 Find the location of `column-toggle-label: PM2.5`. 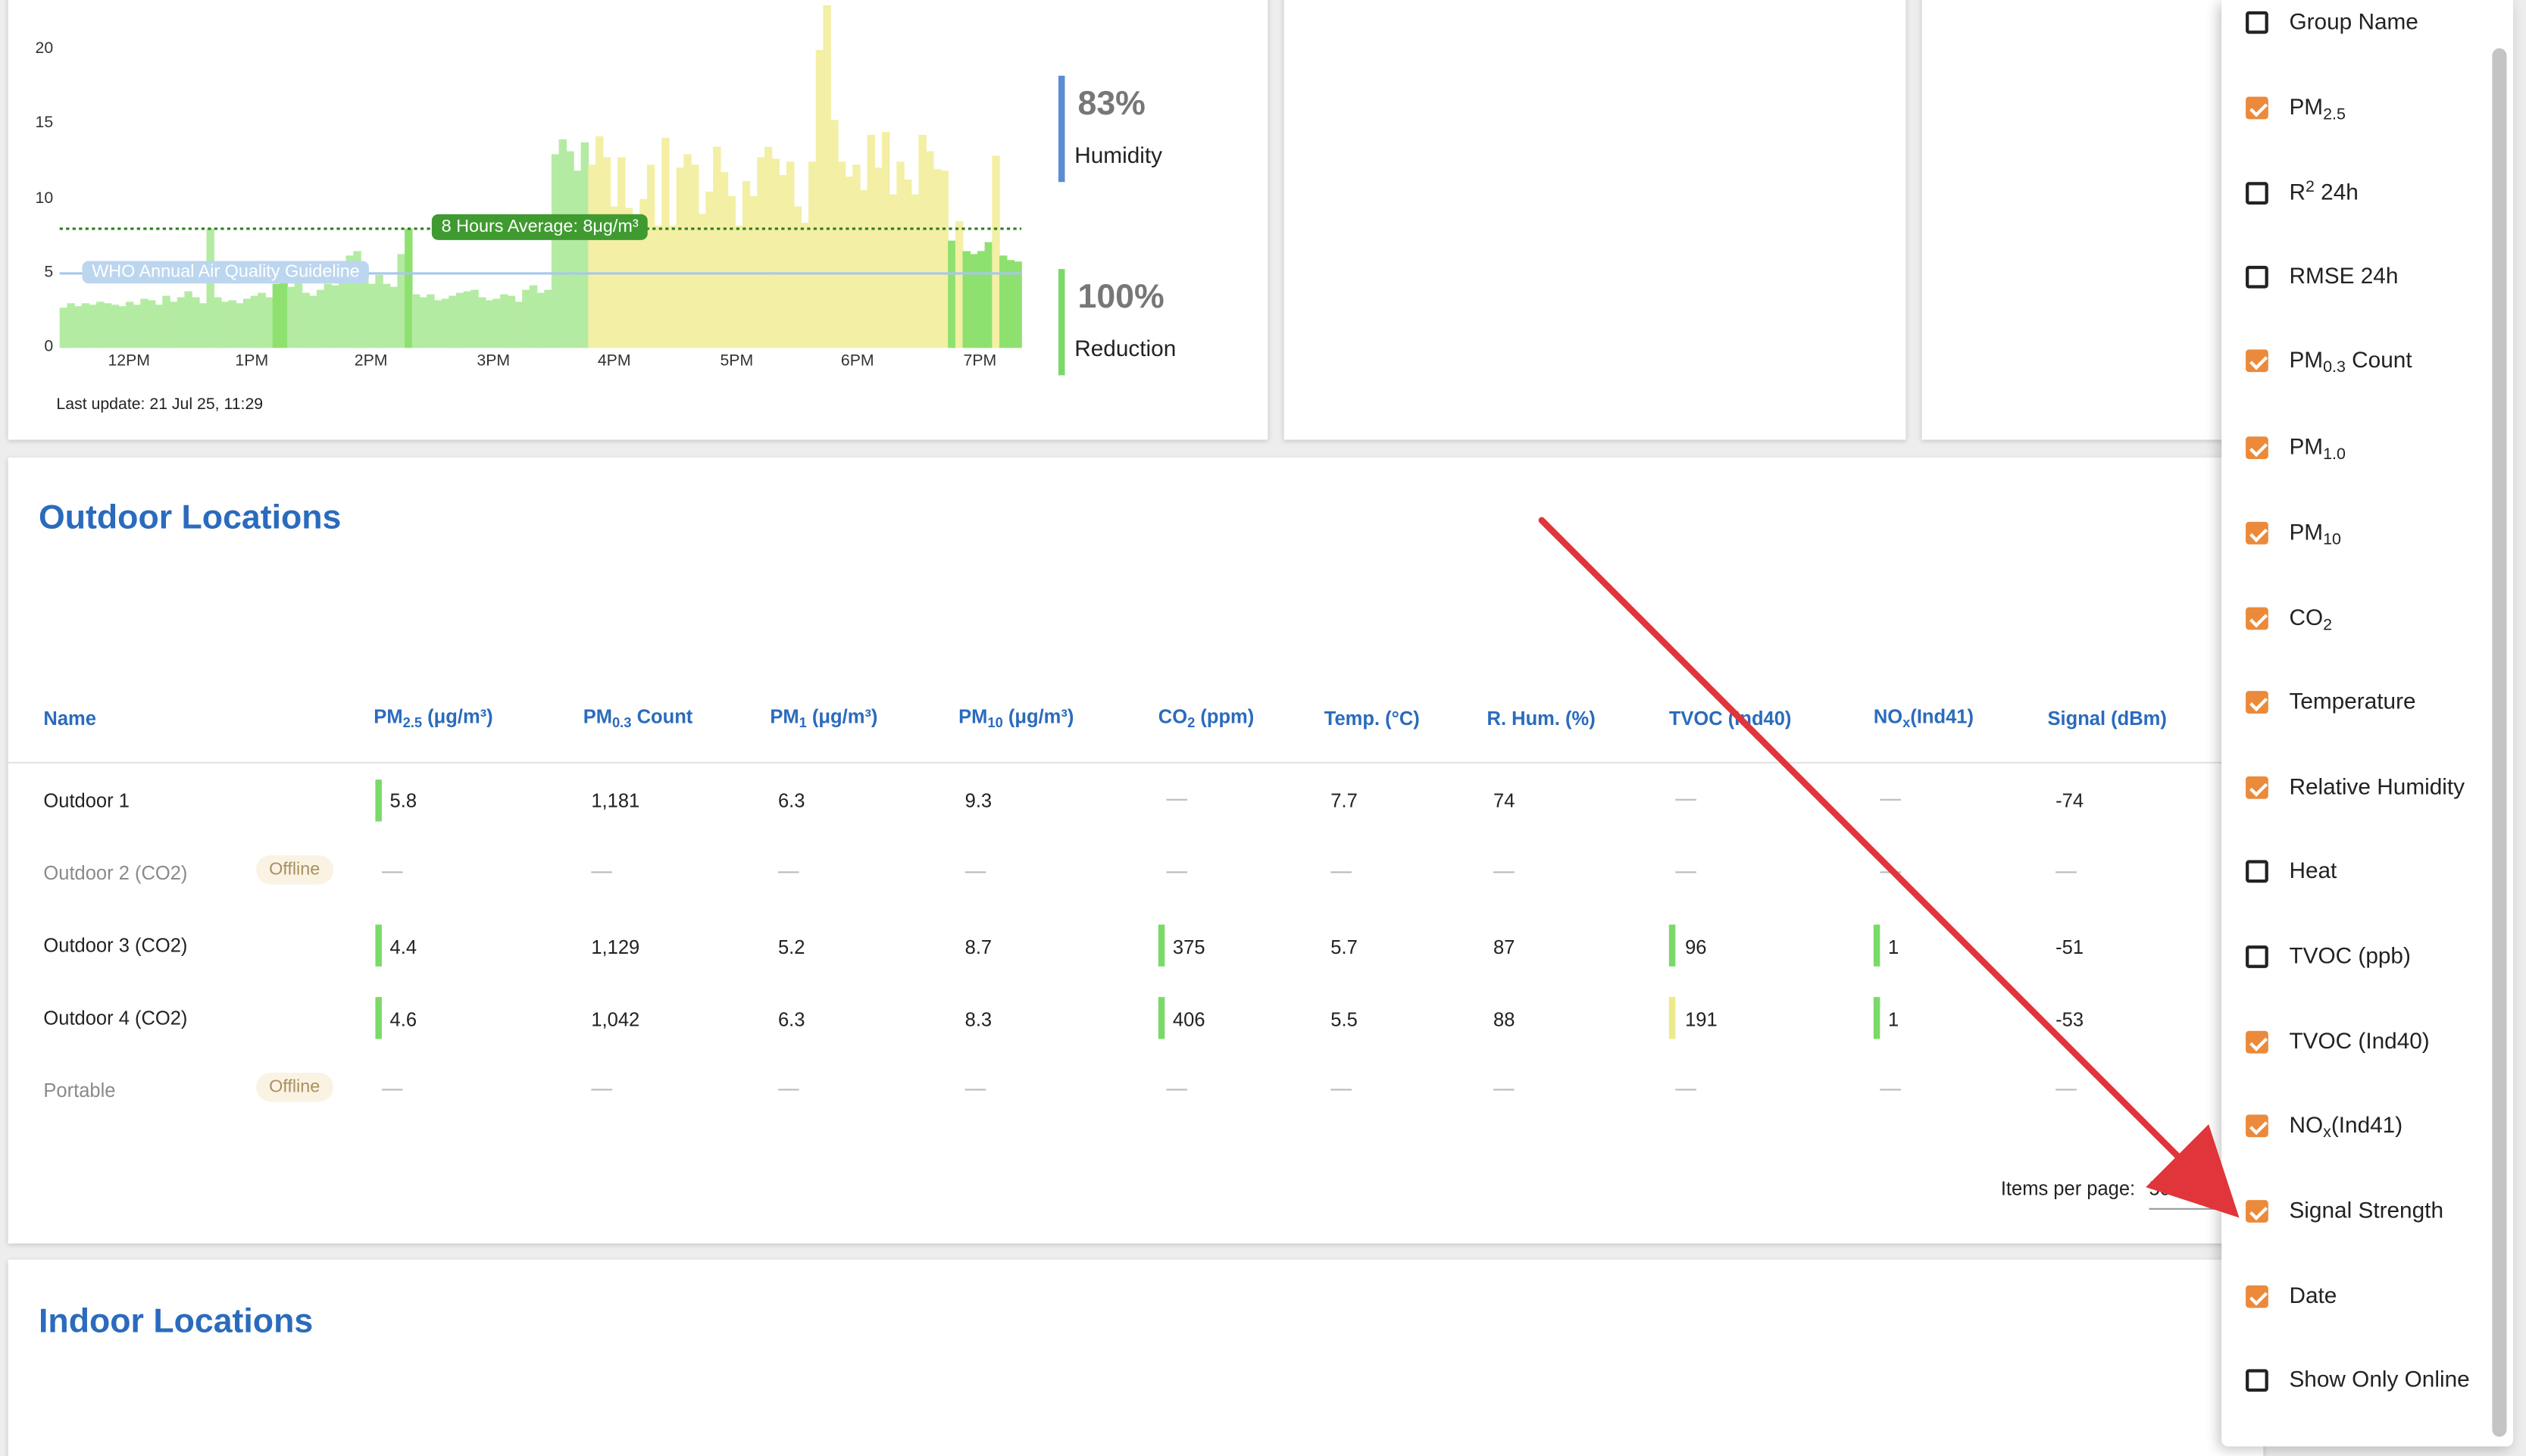

column-toggle-label: PM2.5 is located at coordinates (2317, 108).